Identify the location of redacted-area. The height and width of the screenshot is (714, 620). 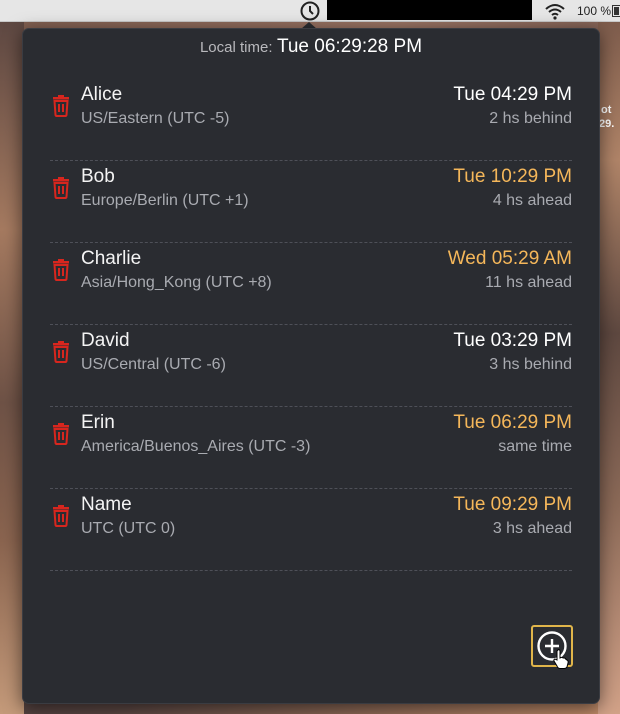
(429, 10).